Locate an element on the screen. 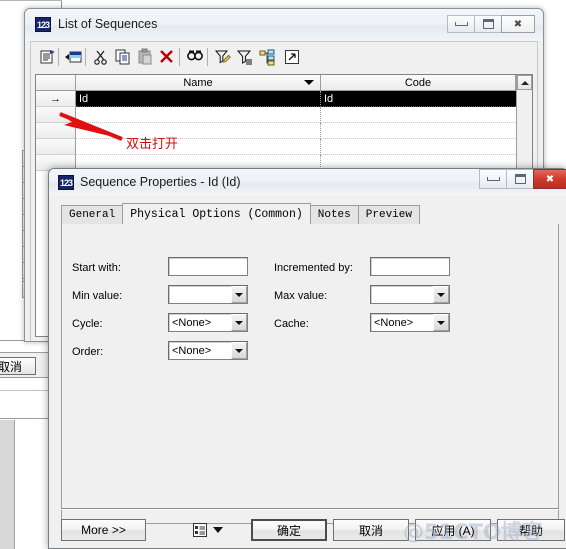  dialog-titlebar: 123 Sequence Properties - Id (Id) ✖ is located at coordinates (307, 182).